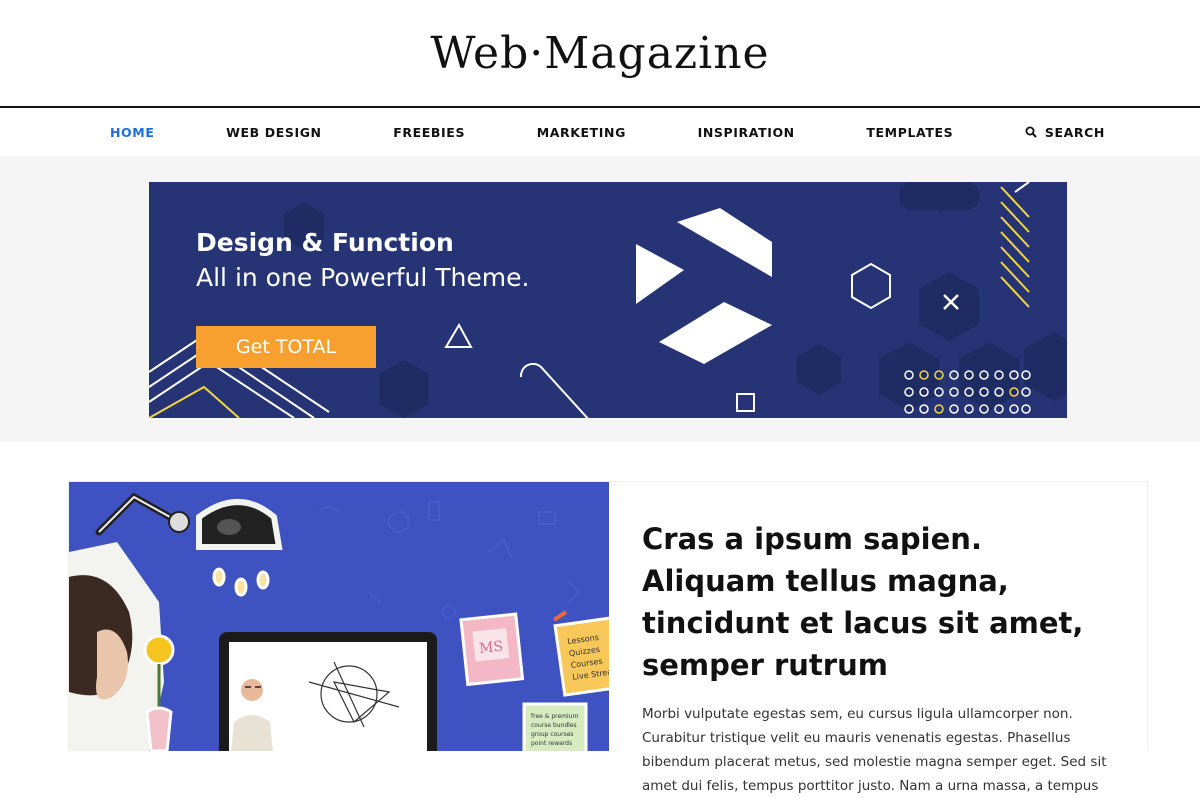  What do you see at coordinates (551, 743) in the screenshot?
I see `list-line-4: point rewards` at bounding box center [551, 743].